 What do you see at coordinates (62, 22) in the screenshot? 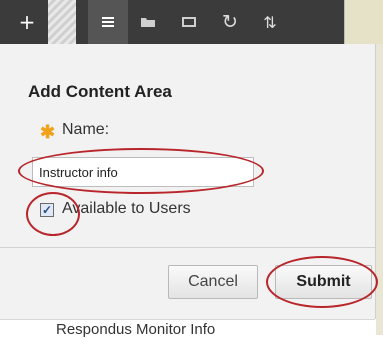
I see `toolbar-separator` at bounding box center [62, 22].